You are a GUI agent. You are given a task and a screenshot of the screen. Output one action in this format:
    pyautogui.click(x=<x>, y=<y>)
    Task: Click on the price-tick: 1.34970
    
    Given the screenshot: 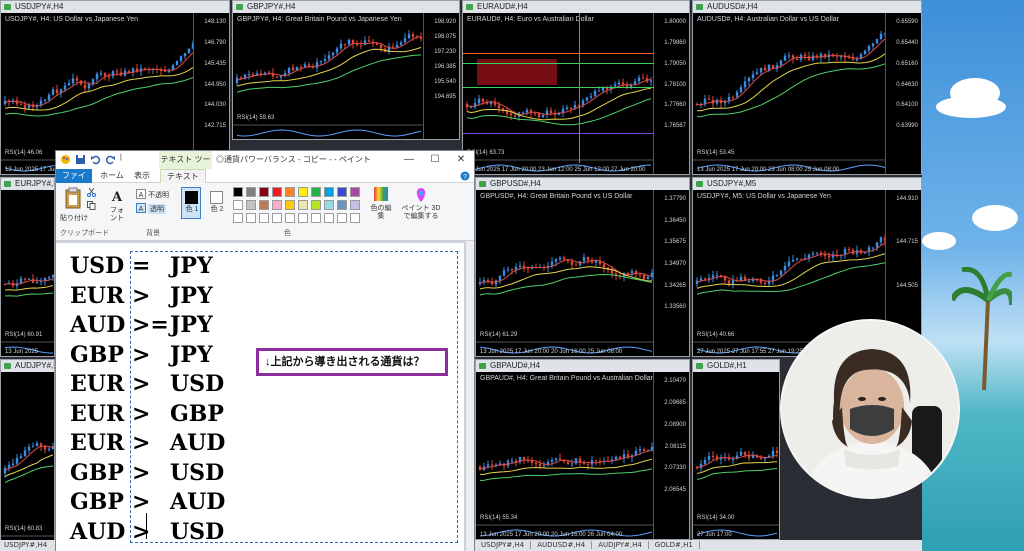 What is the action you would take?
    pyautogui.click(x=675, y=264)
    